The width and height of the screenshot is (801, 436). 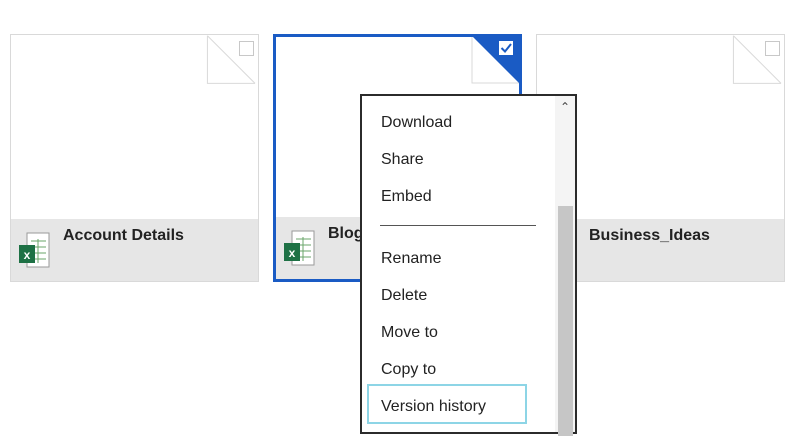 I want to click on file-name: Account Details, so click(x=123, y=236).